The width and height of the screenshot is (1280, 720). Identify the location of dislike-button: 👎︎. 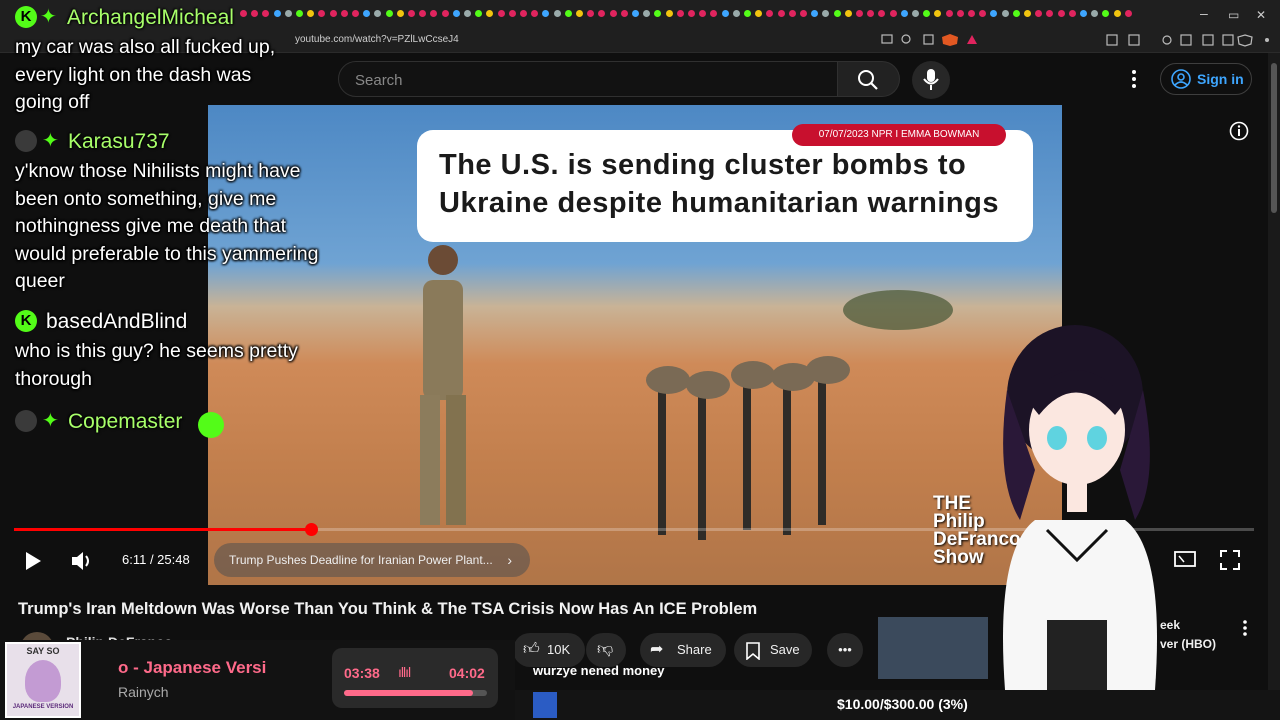
(606, 650).